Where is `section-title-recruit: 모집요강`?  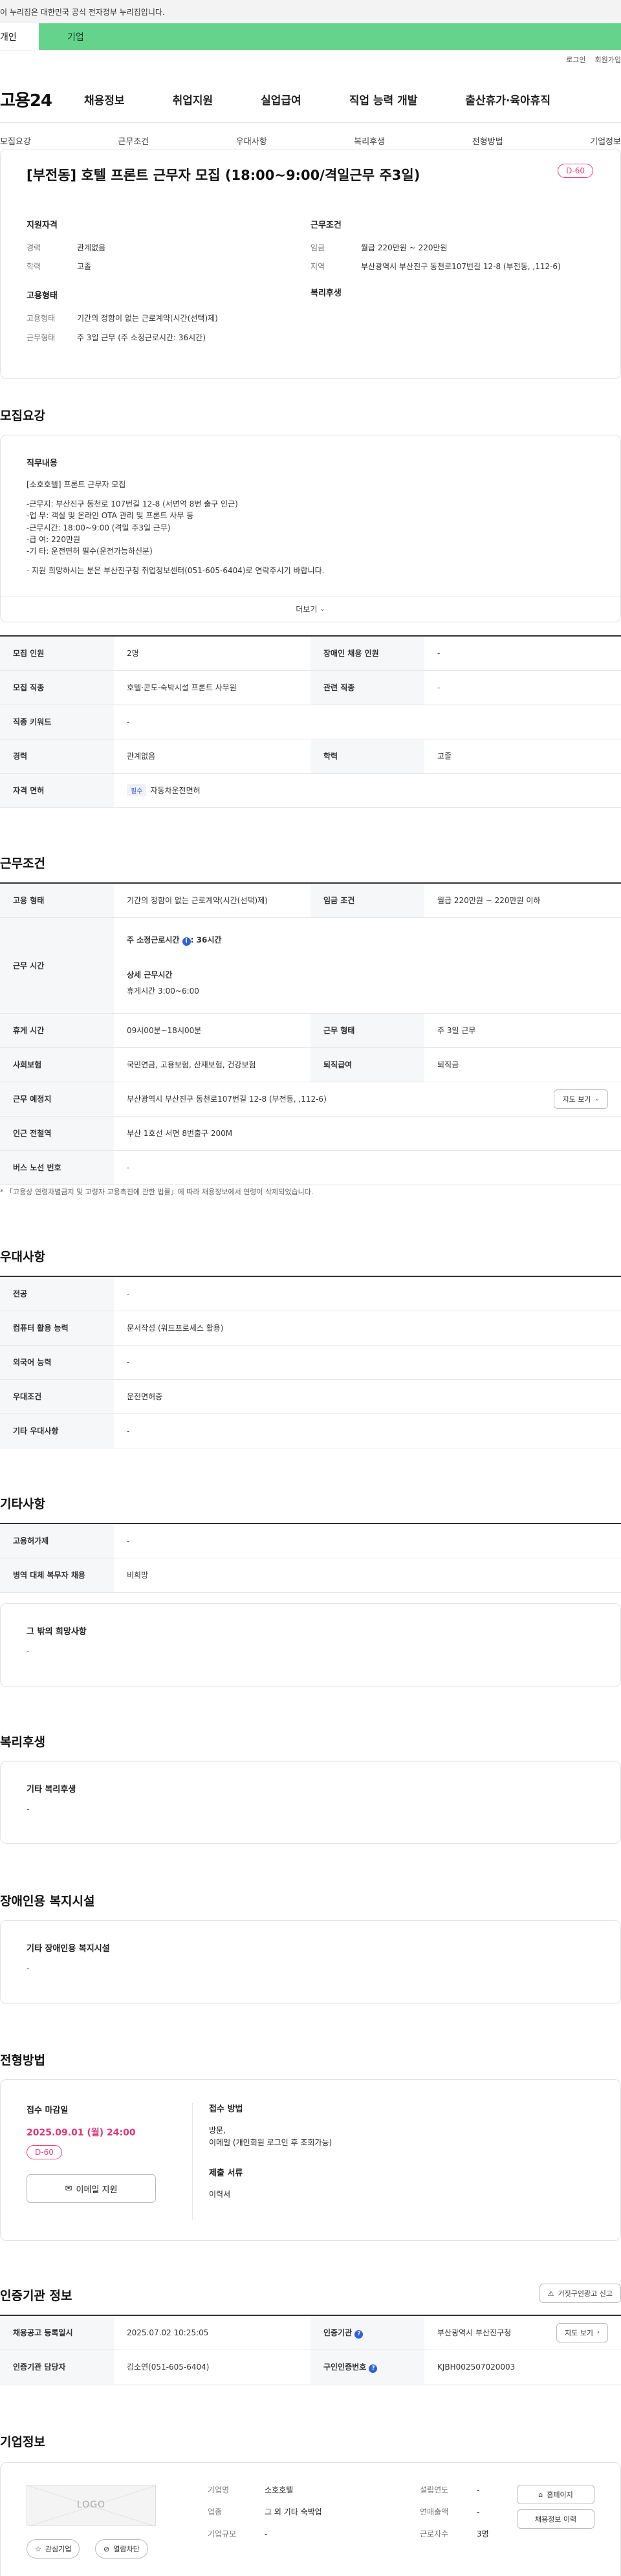 section-title-recruit: 모집요강 is located at coordinates (22, 416).